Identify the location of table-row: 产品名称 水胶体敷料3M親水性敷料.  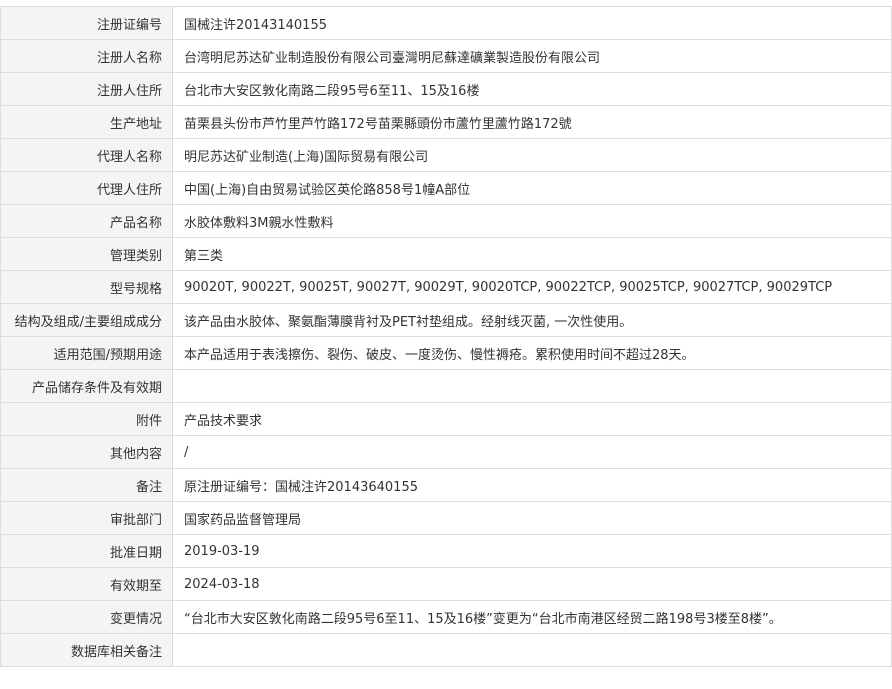
(446, 221).